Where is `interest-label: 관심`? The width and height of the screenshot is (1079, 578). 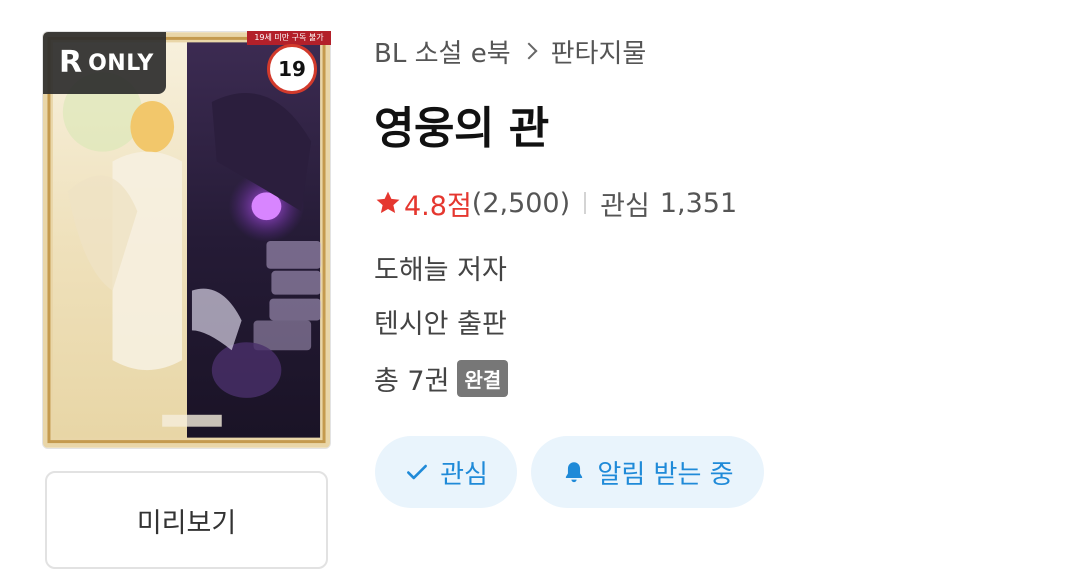 interest-label: 관심 is located at coordinates (625, 206).